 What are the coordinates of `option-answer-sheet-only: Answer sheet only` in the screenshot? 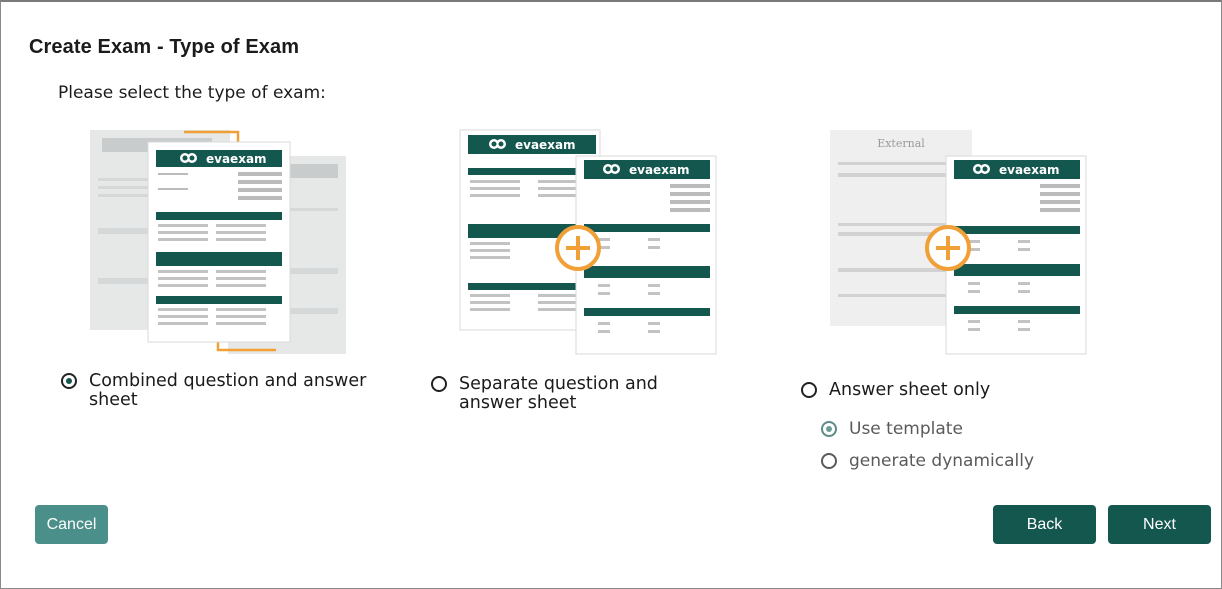 It's located at (895, 390).